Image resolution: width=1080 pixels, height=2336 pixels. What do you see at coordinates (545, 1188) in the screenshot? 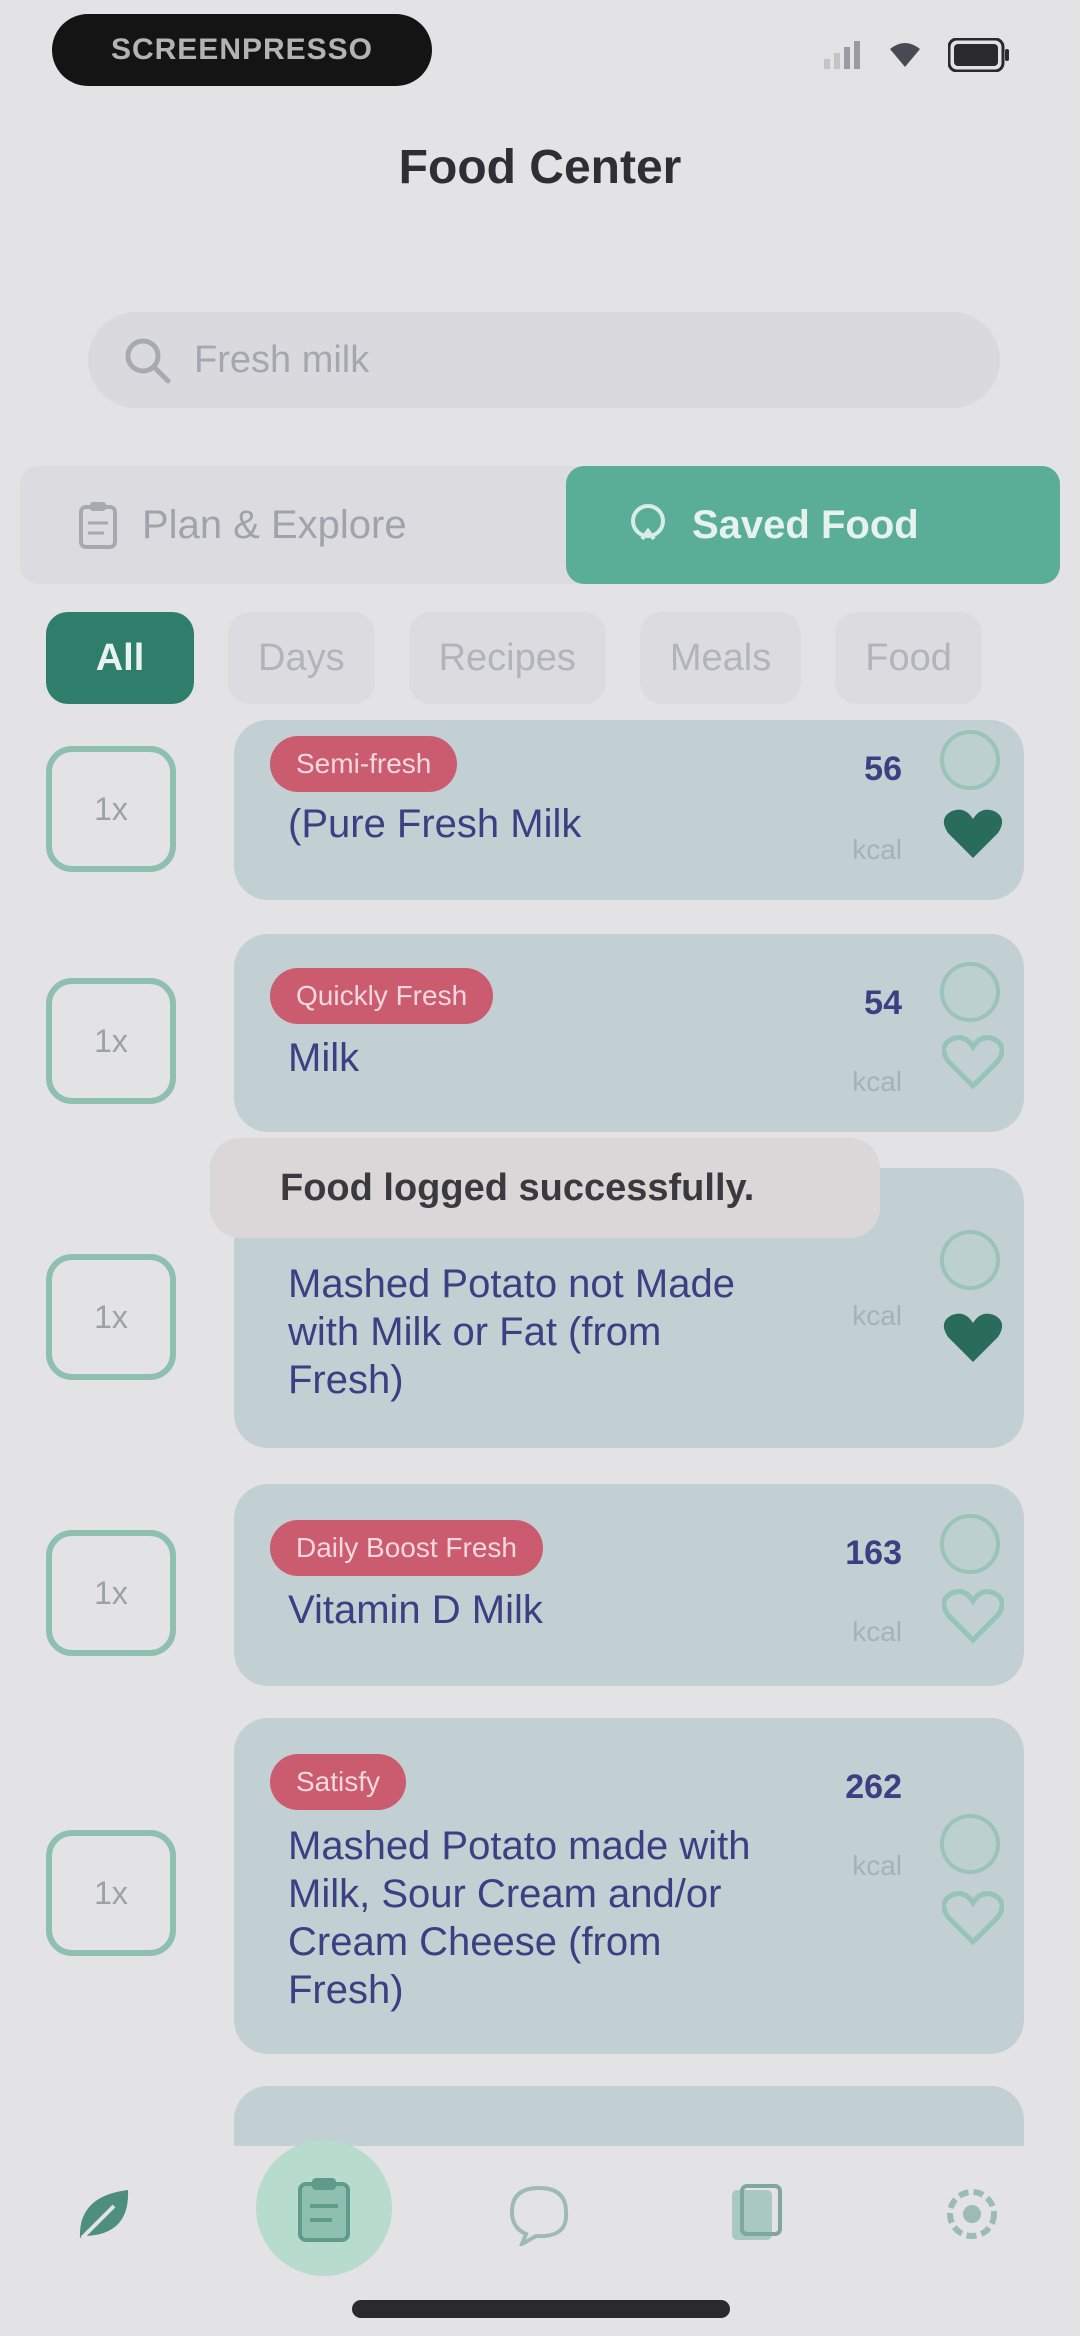
I see `toast-message: Food logged successfully.` at bounding box center [545, 1188].